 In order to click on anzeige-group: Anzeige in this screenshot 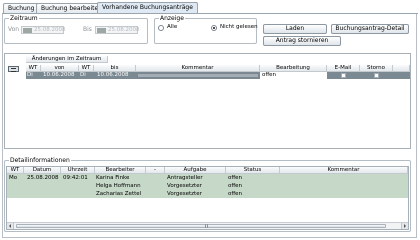, I will do `click(205, 29)`.